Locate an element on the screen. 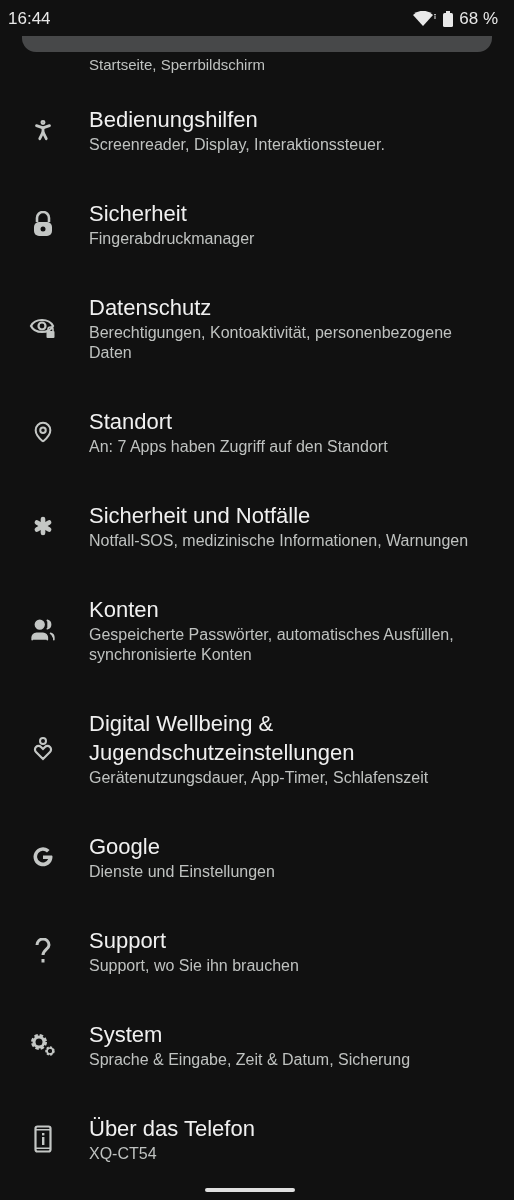  item-subtitle: Gespeicherte Passwörter, automatisches Ausfüllen, synchronisierte Konten is located at coordinates (272, 645).